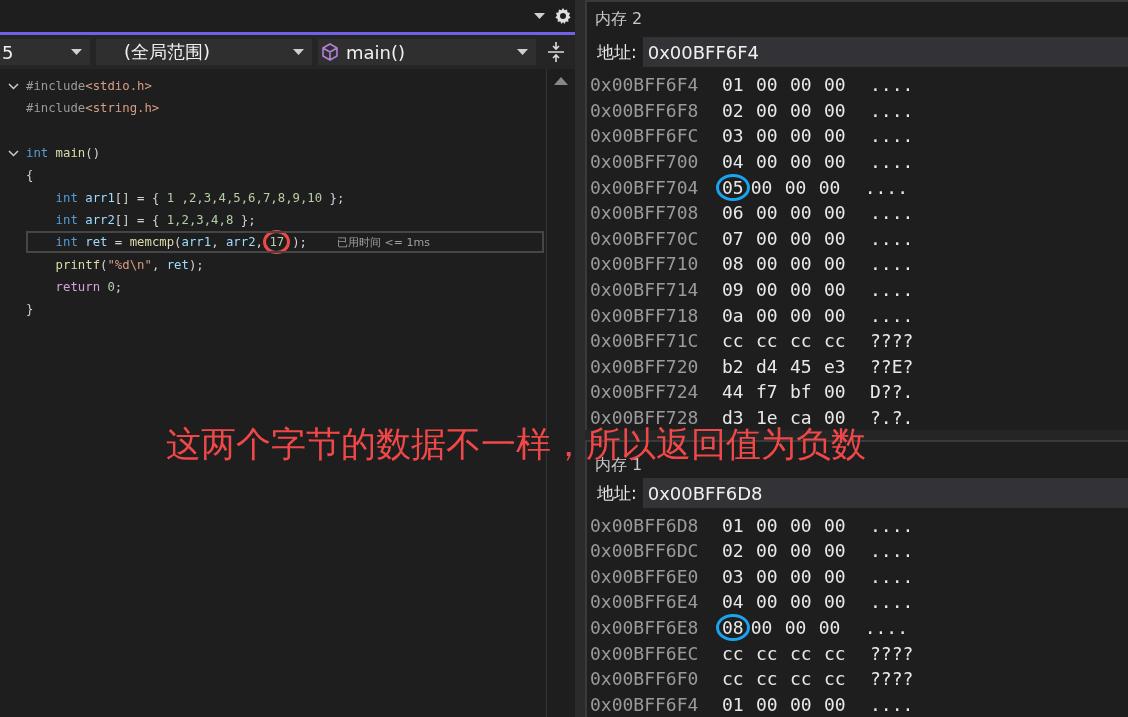 The width and height of the screenshot is (1128, 717). Describe the element at coordinates (892, 366) in the screenshot. I see `ascii-text: ??E?` at that location.